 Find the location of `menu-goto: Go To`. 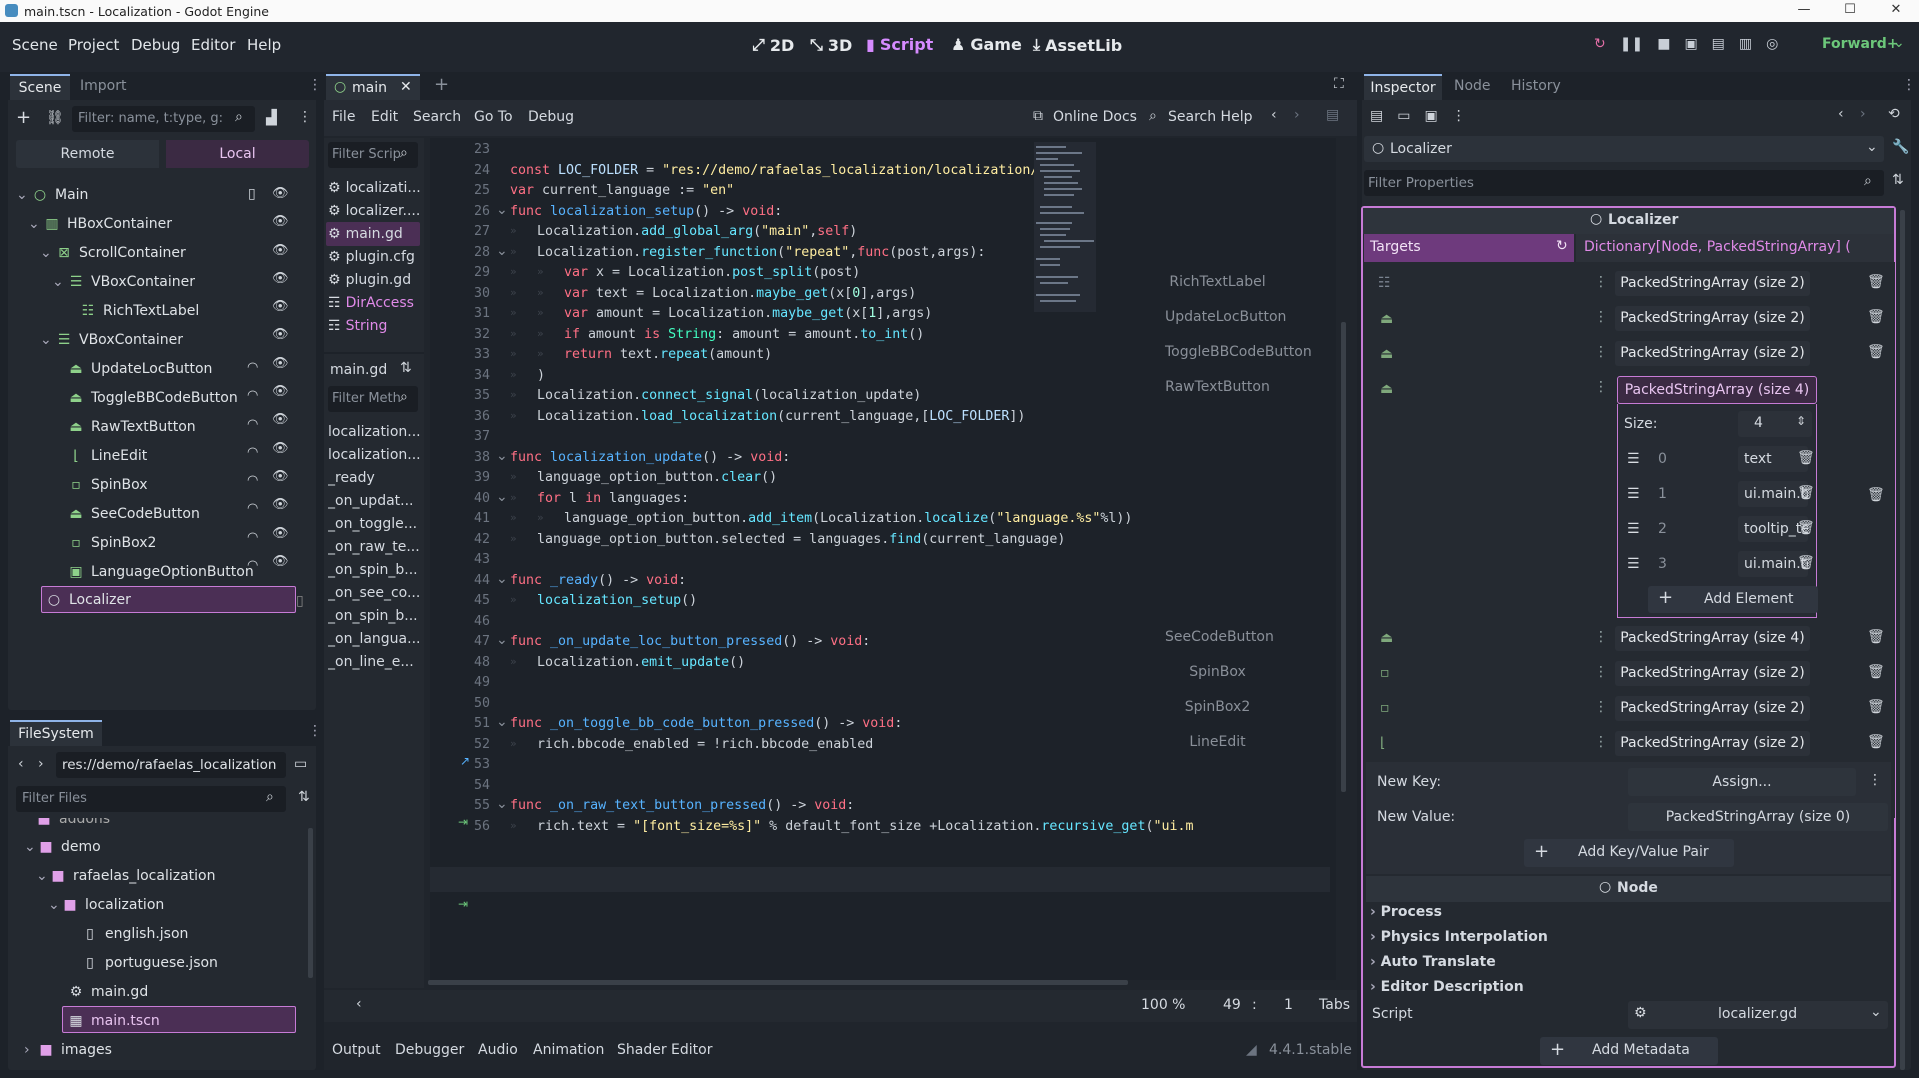

menu-goto: Go To is located at coordinates (493, 117).